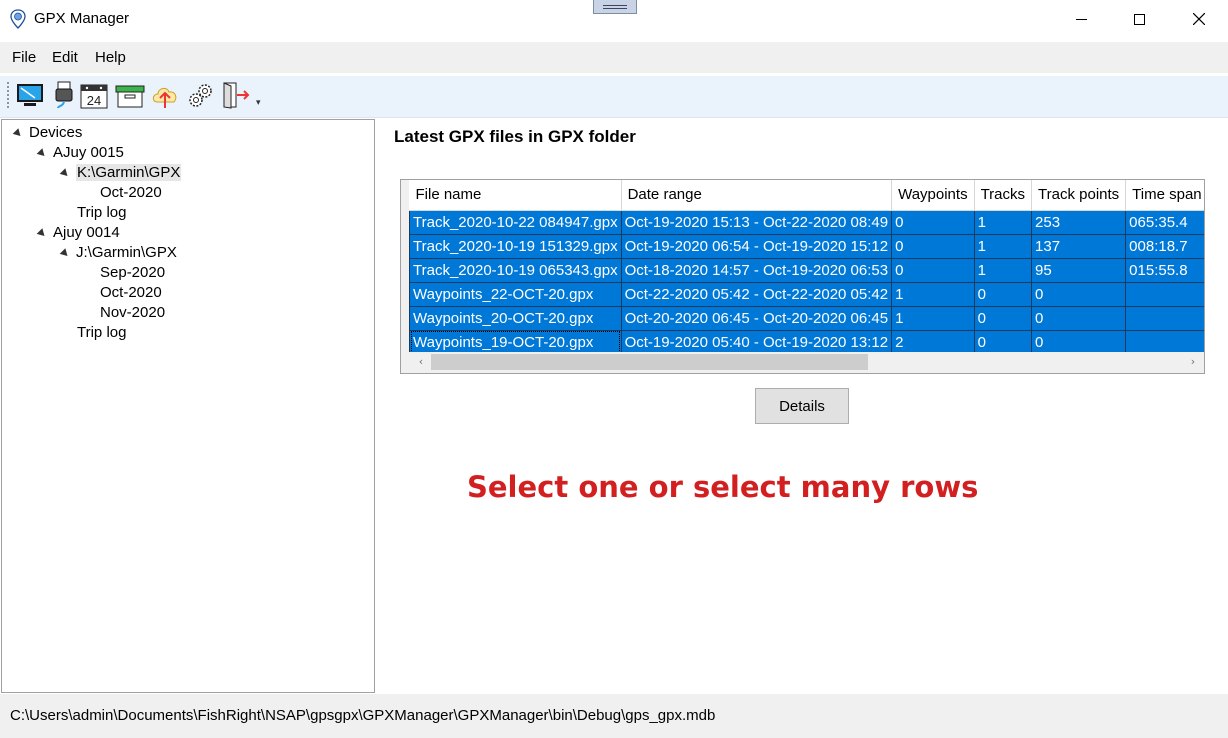 The height and width of the screenshot is (738, 1228). Describe the element at coordinates (802, 406) in the screenshot. I see `details-button: Details` at that location.